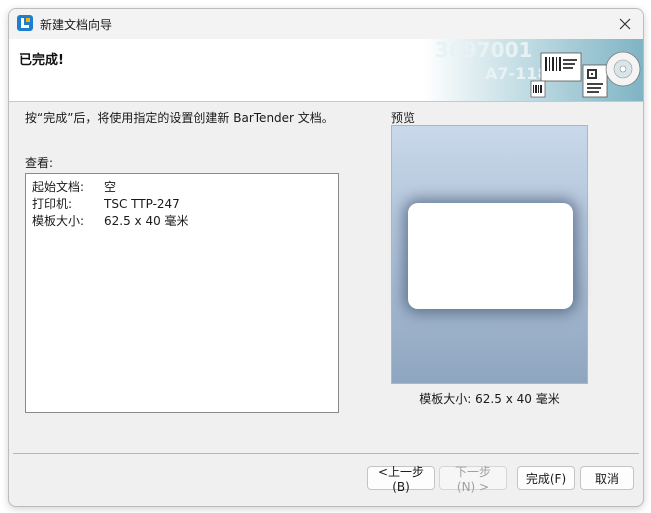 This screenshot has height=513, width=651. I want to click on summary-key: 模板大小:, so click(58, 221).